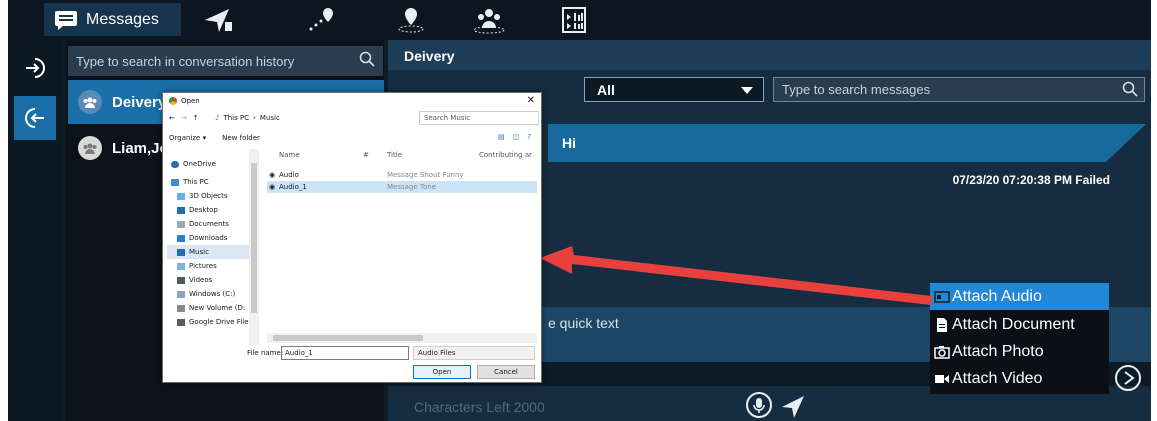 This screenshot has height=421, width=1157. What do you see at coordinates (1031, 180) in the screenshot?
I see `message-status: 07/23/20 07:20:38 PM Failed` at bounding box center [1031, 180].